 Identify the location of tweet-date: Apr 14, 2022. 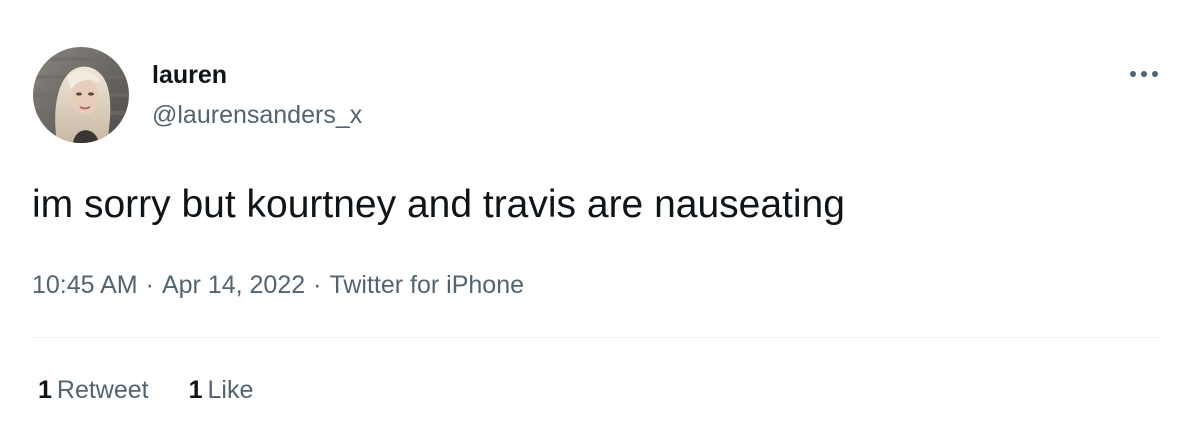
(233, 285).